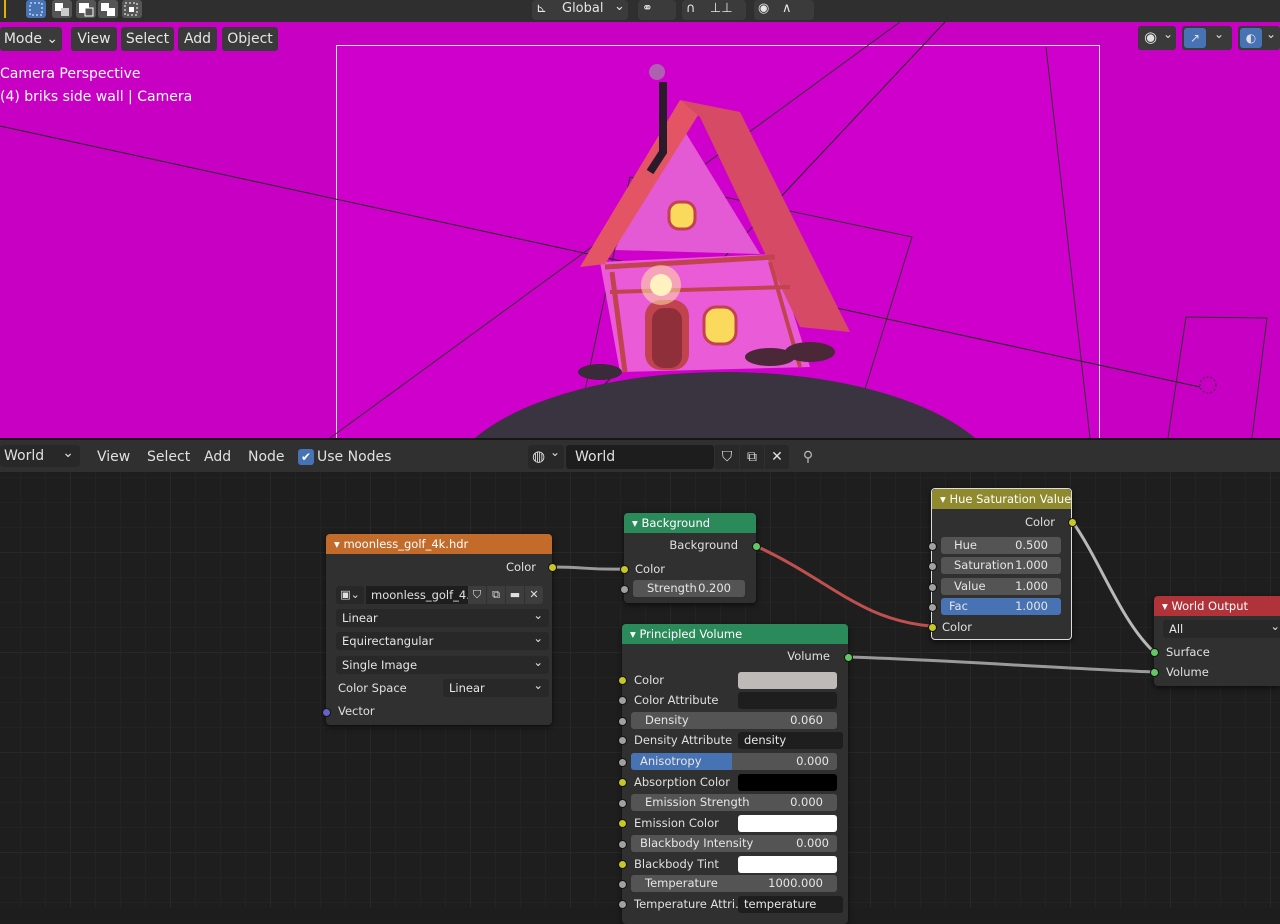 Image resolution: width=1280 pixels, height=924 pixels. I want to click on temperature-field: Temperature 1000.000, so click(734, 883).